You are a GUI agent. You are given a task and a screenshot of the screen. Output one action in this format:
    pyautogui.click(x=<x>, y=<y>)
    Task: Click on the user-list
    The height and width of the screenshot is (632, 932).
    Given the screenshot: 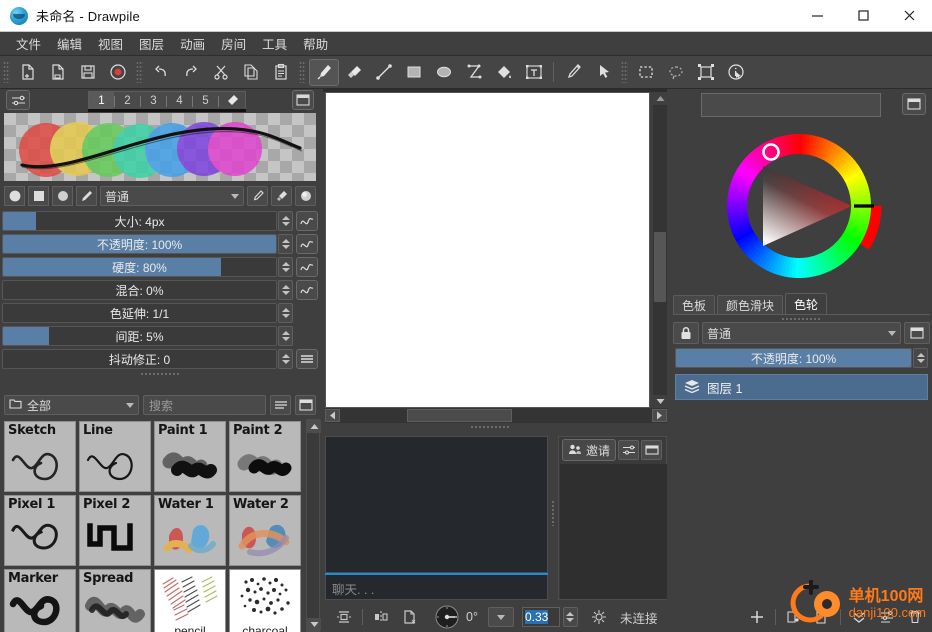 What is the action you would take?
    pyautogui.click(x=613, y=531)
    